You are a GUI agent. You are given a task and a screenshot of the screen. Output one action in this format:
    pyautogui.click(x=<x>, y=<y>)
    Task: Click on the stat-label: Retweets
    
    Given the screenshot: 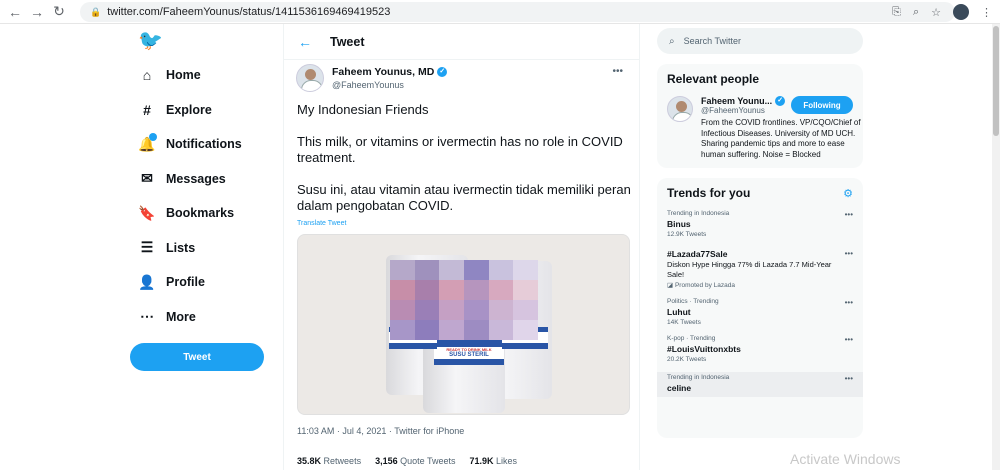 What is the action you would take?
    pyautogui.click(x=342, y=461)
    